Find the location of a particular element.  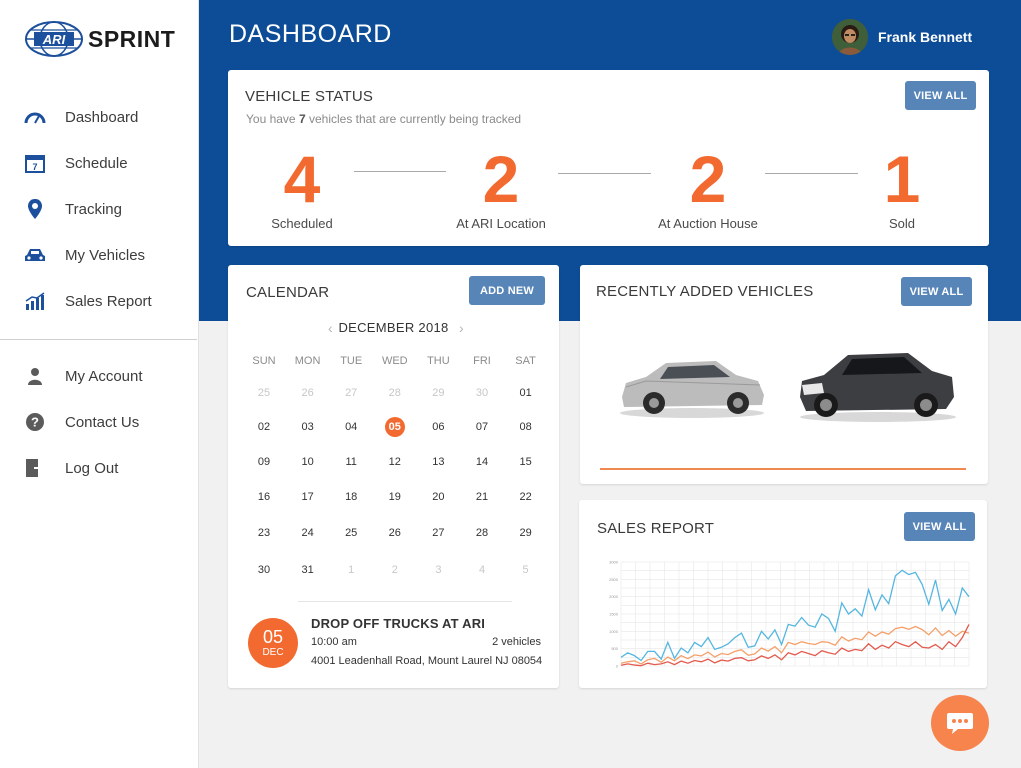

event-month: DEC is located at coordinates (273, 652).